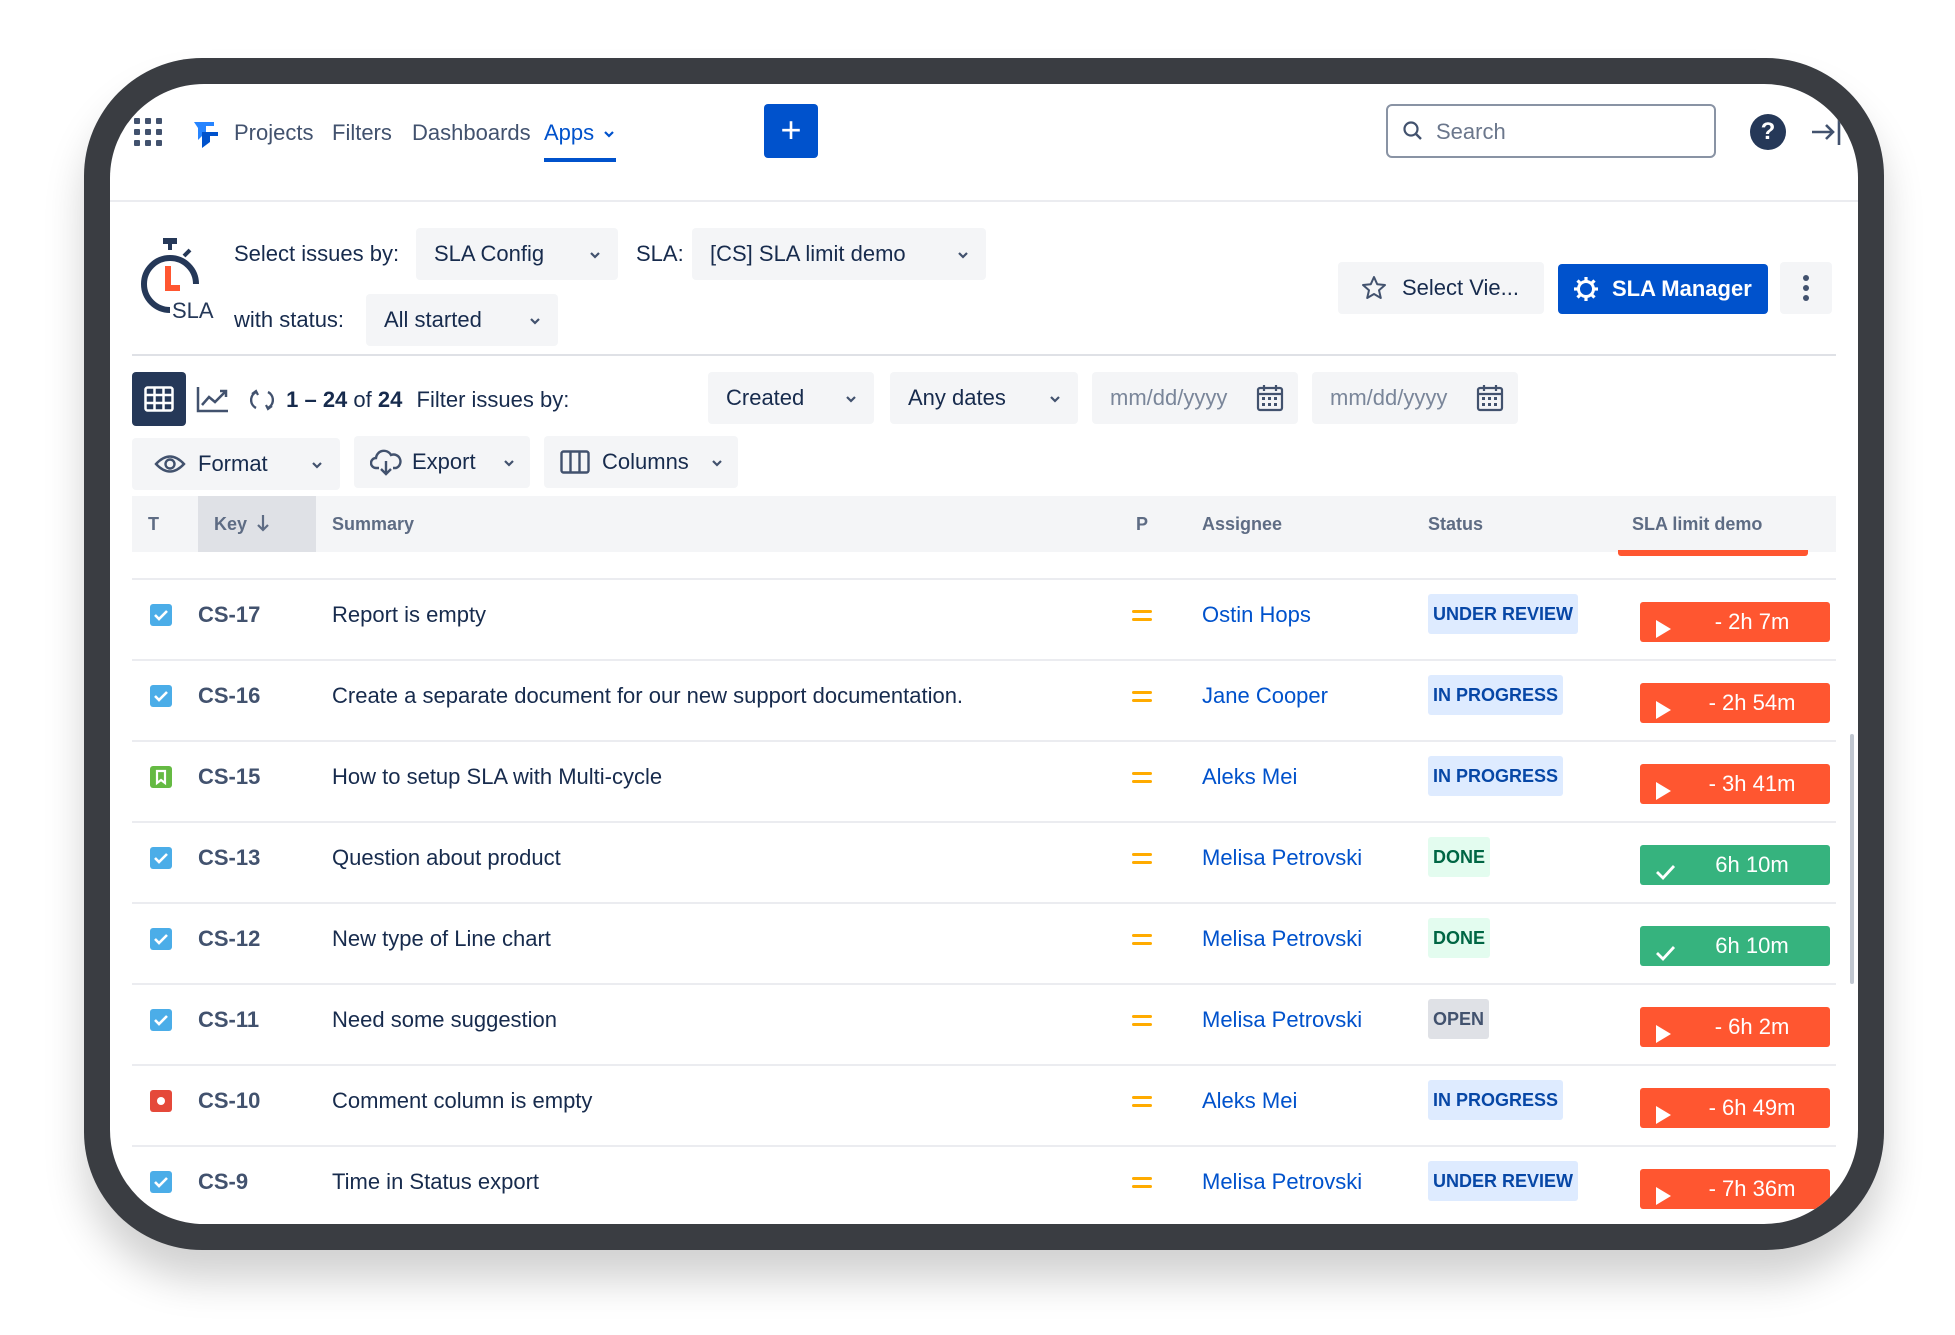 Image resolution: width=1955 pixels, height=1335 pixels. Describe the element at coordinates (1571, 132) in the screenshot. I see `search-input` at that location.